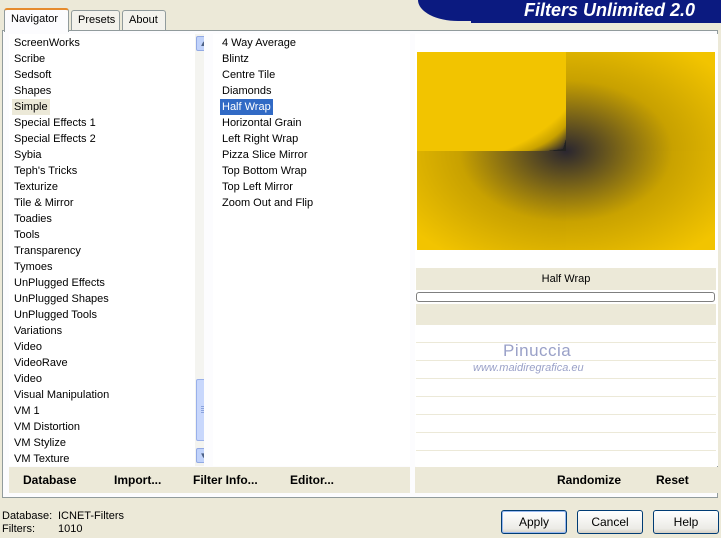 This screenshot has height=538, width=721. I want to click on category-item: VideoRave, so click(41, 363).